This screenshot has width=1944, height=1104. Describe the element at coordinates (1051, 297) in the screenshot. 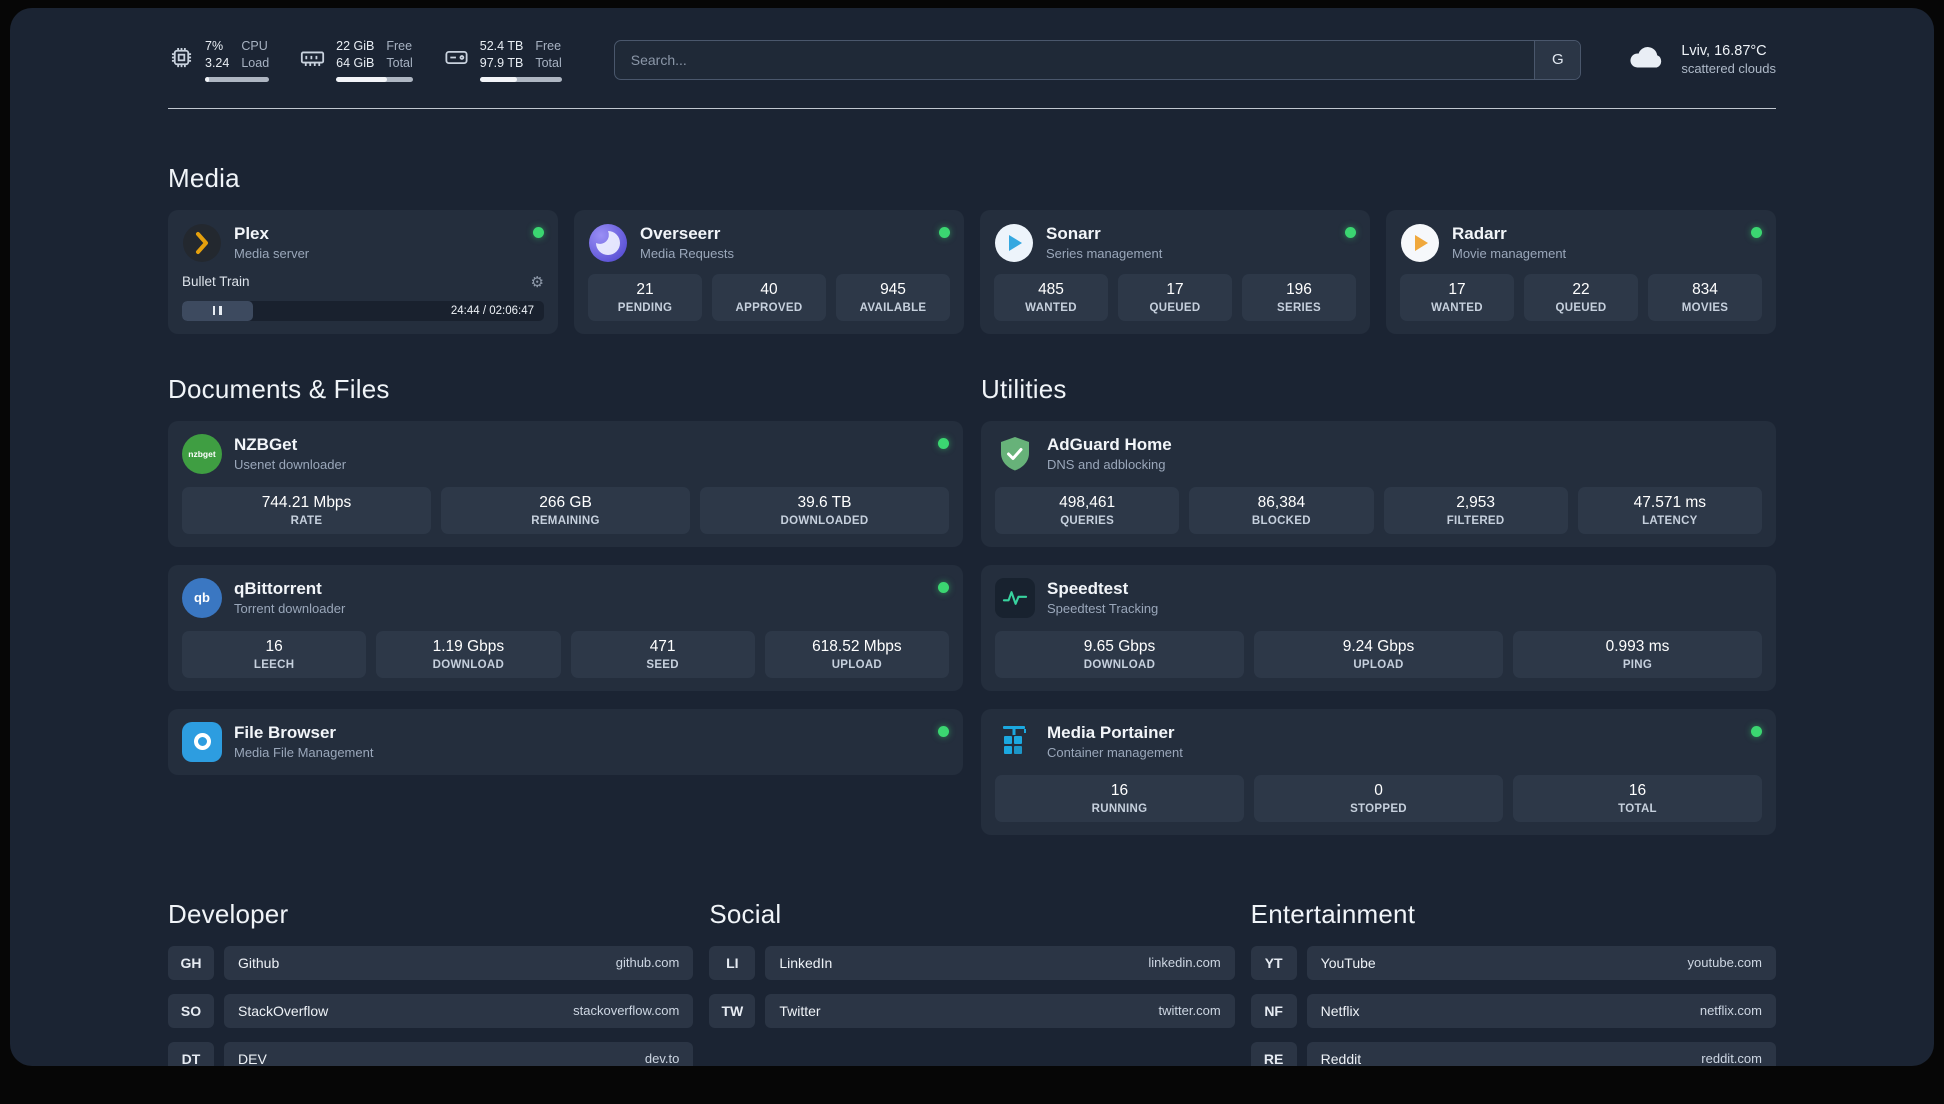

I see `stat-tile: 485 WANTED` at that location.